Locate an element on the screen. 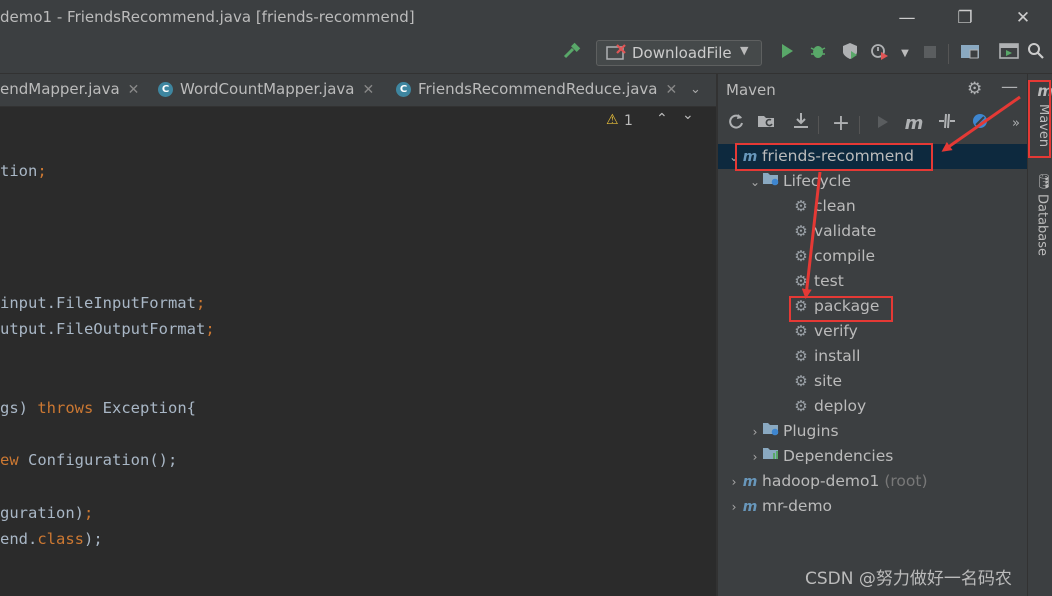 The image size is (1052, 596). annotation-arrows is located at coordinates (911, 197).